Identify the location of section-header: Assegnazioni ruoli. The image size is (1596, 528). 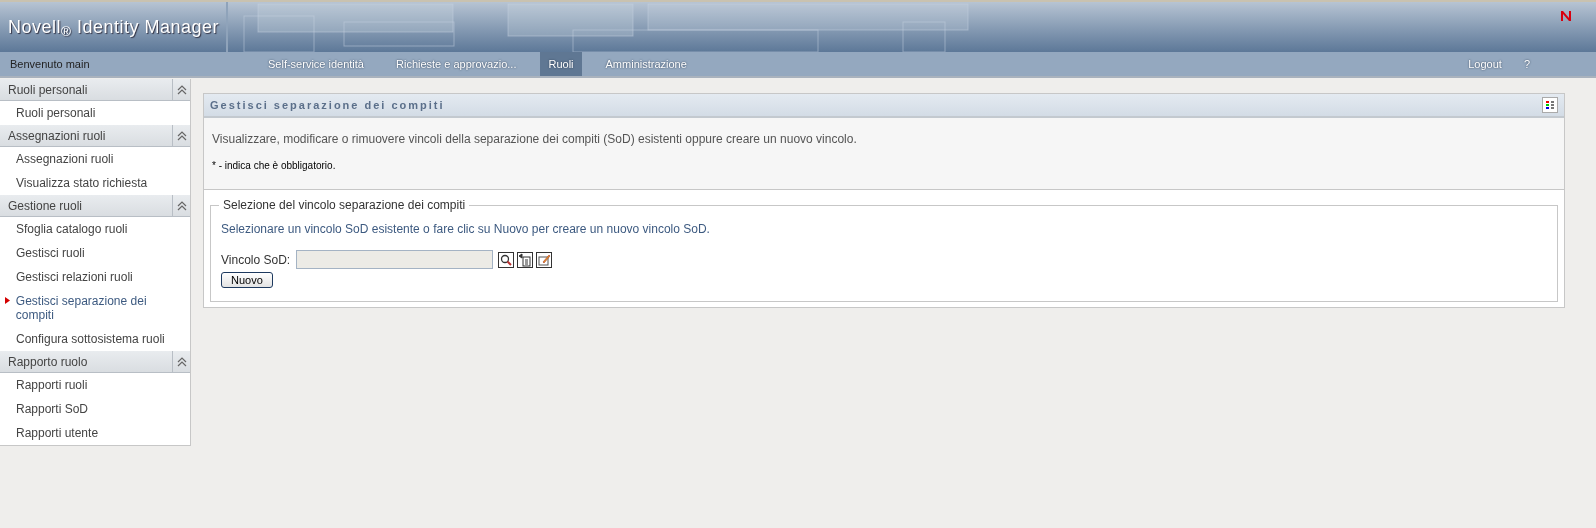
(95, 136).